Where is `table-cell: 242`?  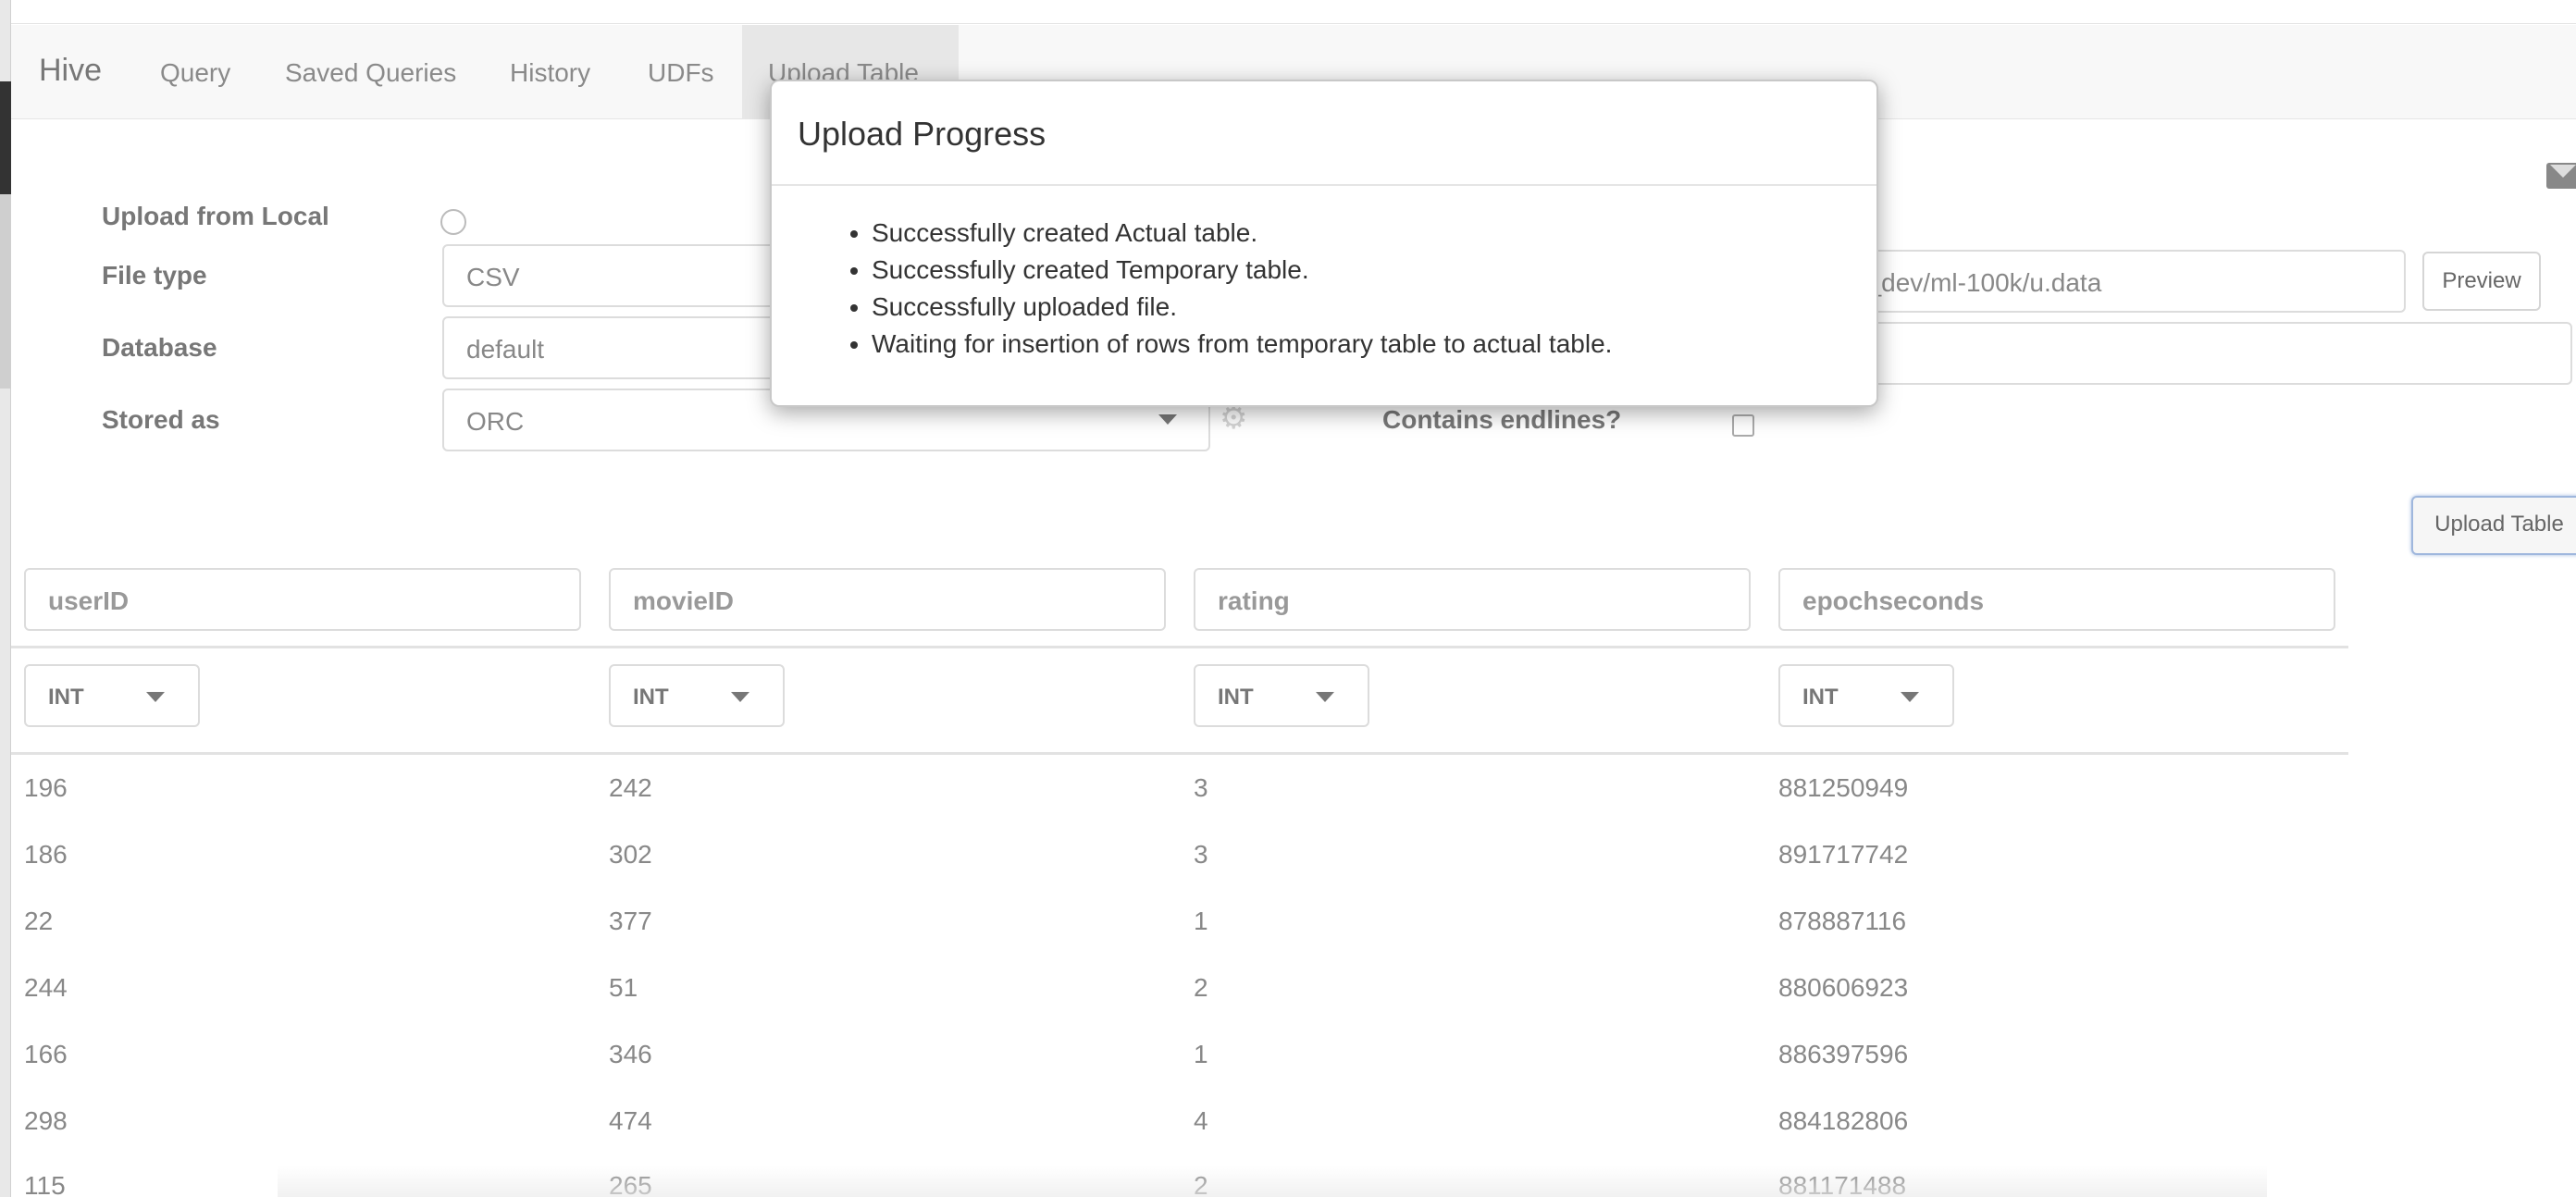
table-cell: 242 is located at coordinates (630, 787).